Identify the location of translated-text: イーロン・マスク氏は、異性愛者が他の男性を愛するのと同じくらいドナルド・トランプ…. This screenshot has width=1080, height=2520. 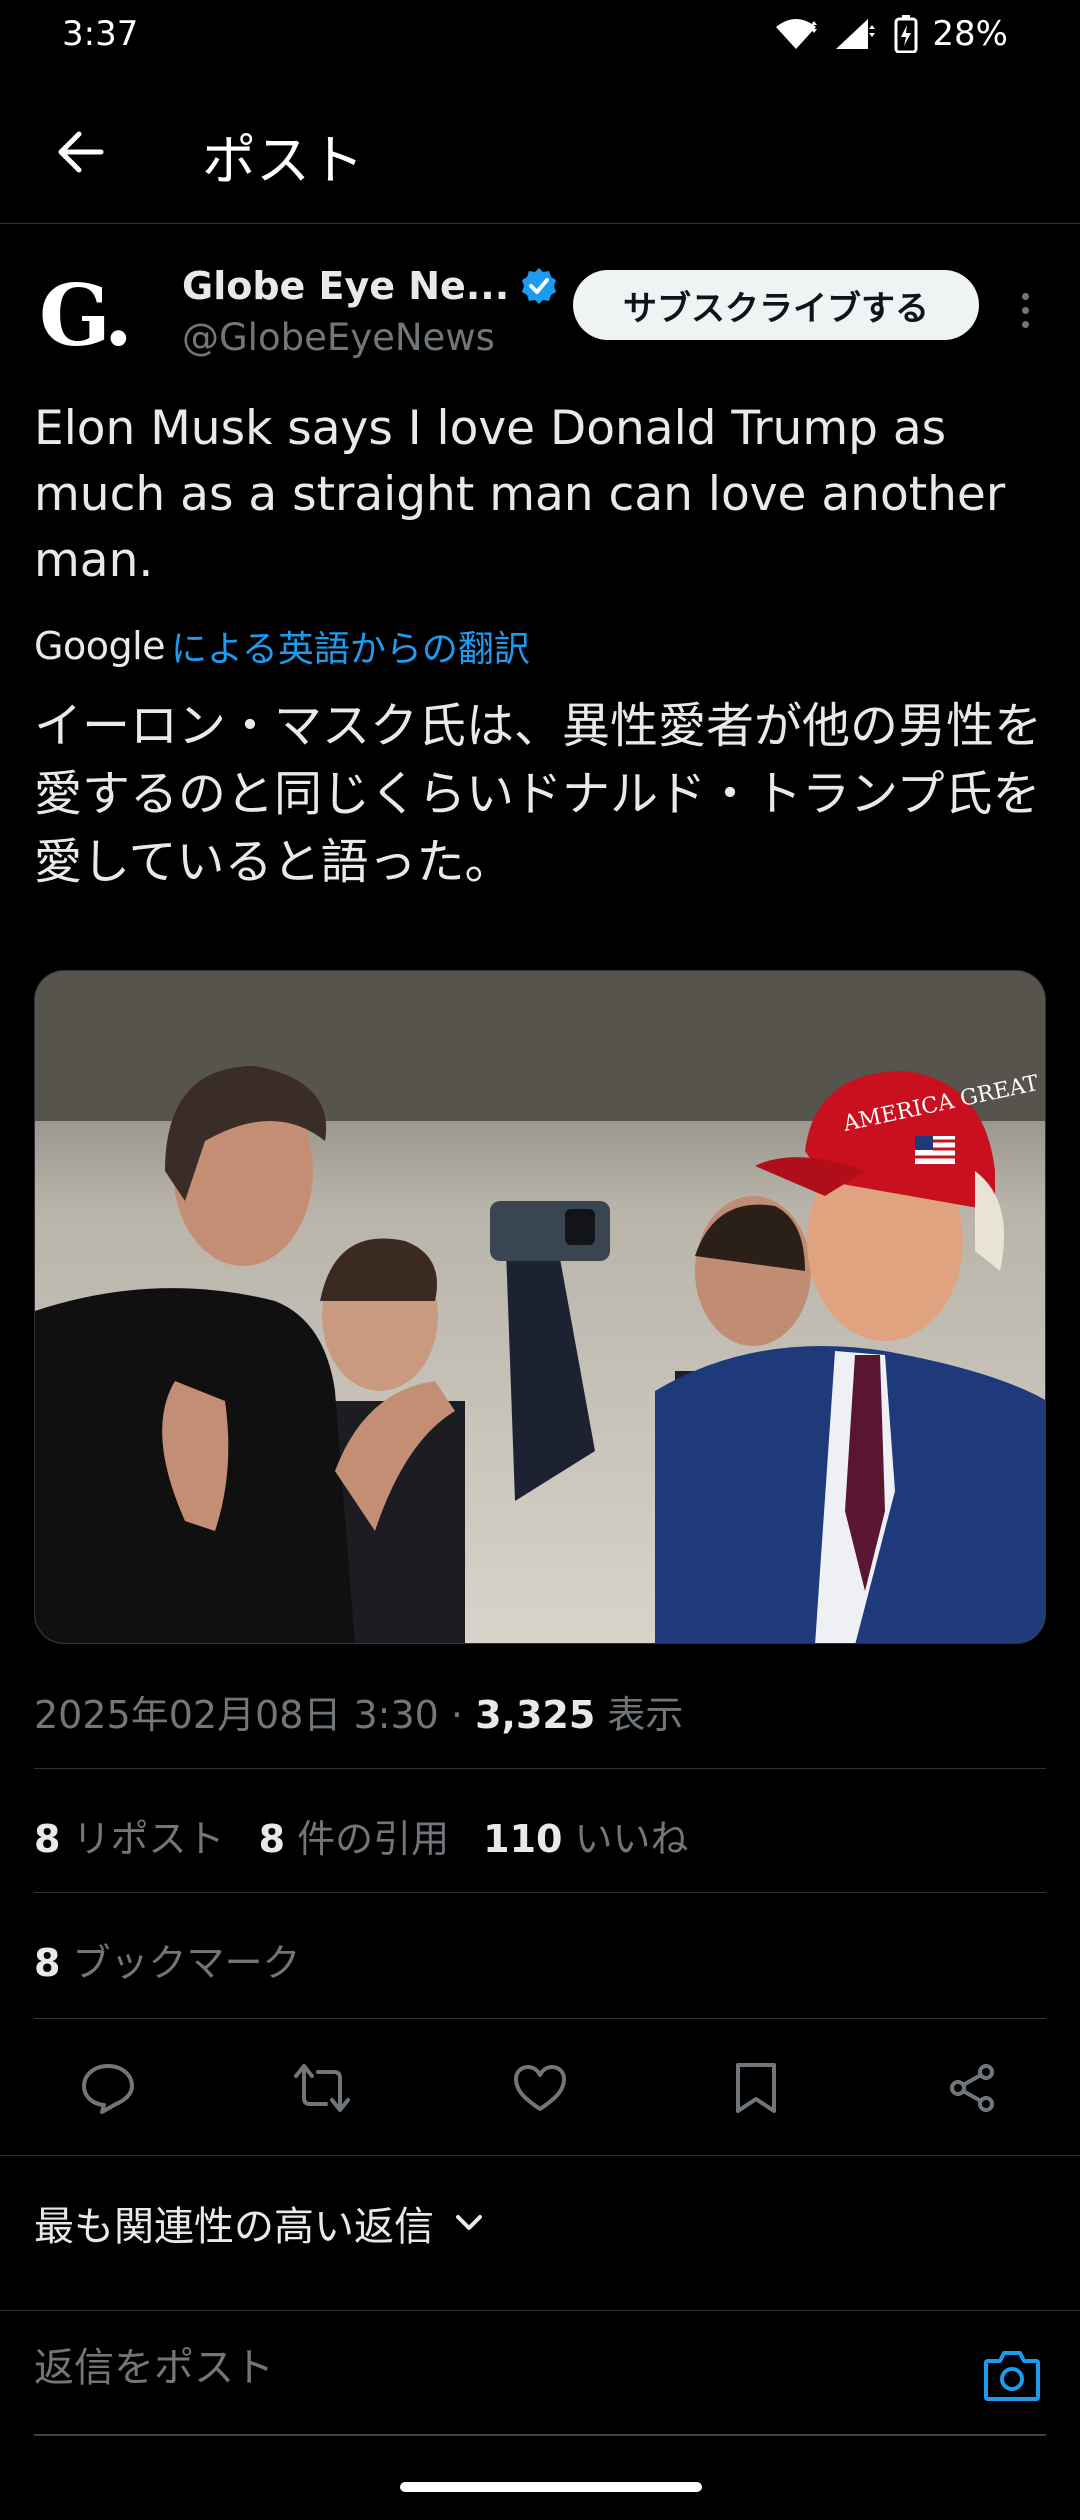
(538, 794).